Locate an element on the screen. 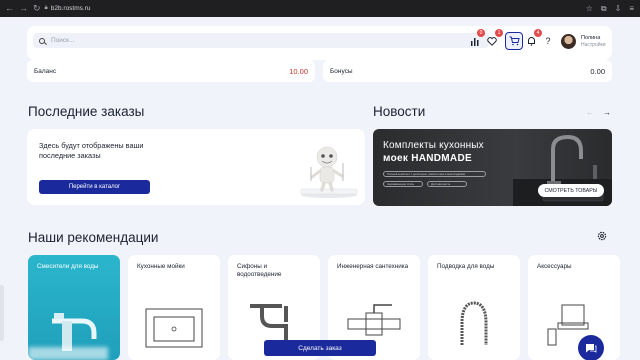 The image size is (640, 360). banner-line-1: Комплекты кухонных is located at coordinates (433, 145).